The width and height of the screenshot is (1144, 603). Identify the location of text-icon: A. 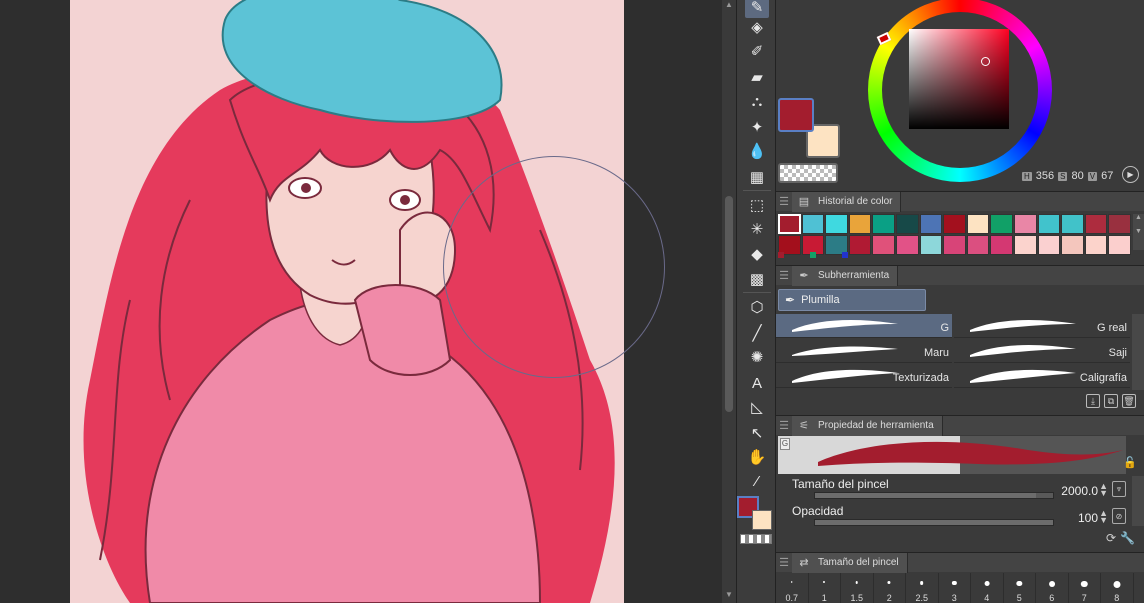
(757, 383).